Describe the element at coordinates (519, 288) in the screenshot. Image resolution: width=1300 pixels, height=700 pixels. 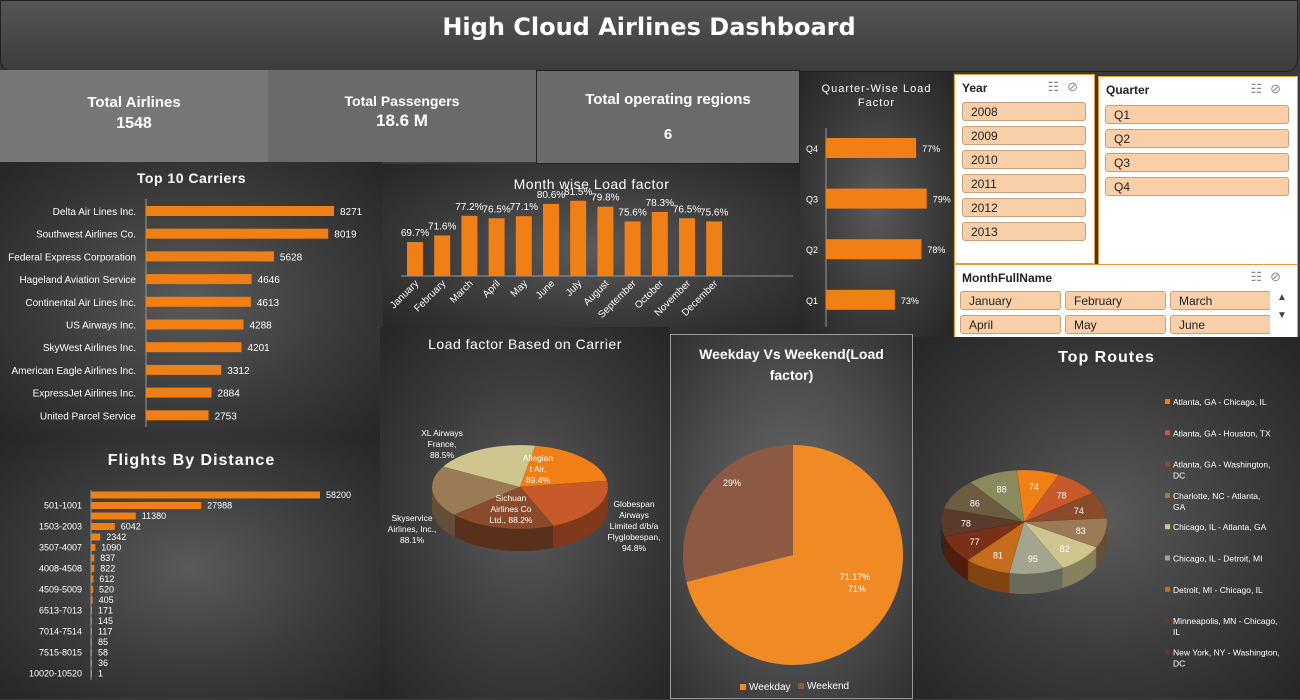
I see `category-label: May` at that location.